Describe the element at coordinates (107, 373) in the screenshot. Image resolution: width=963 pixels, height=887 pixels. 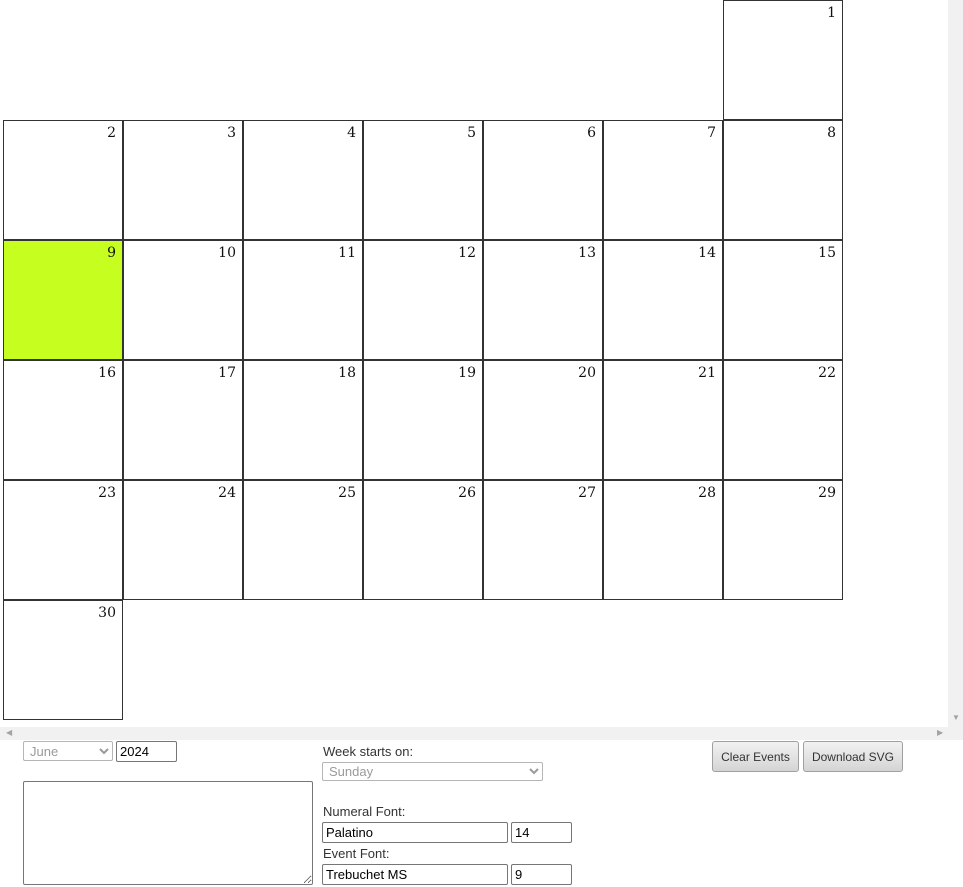
I see `day-number: 16` at that location.